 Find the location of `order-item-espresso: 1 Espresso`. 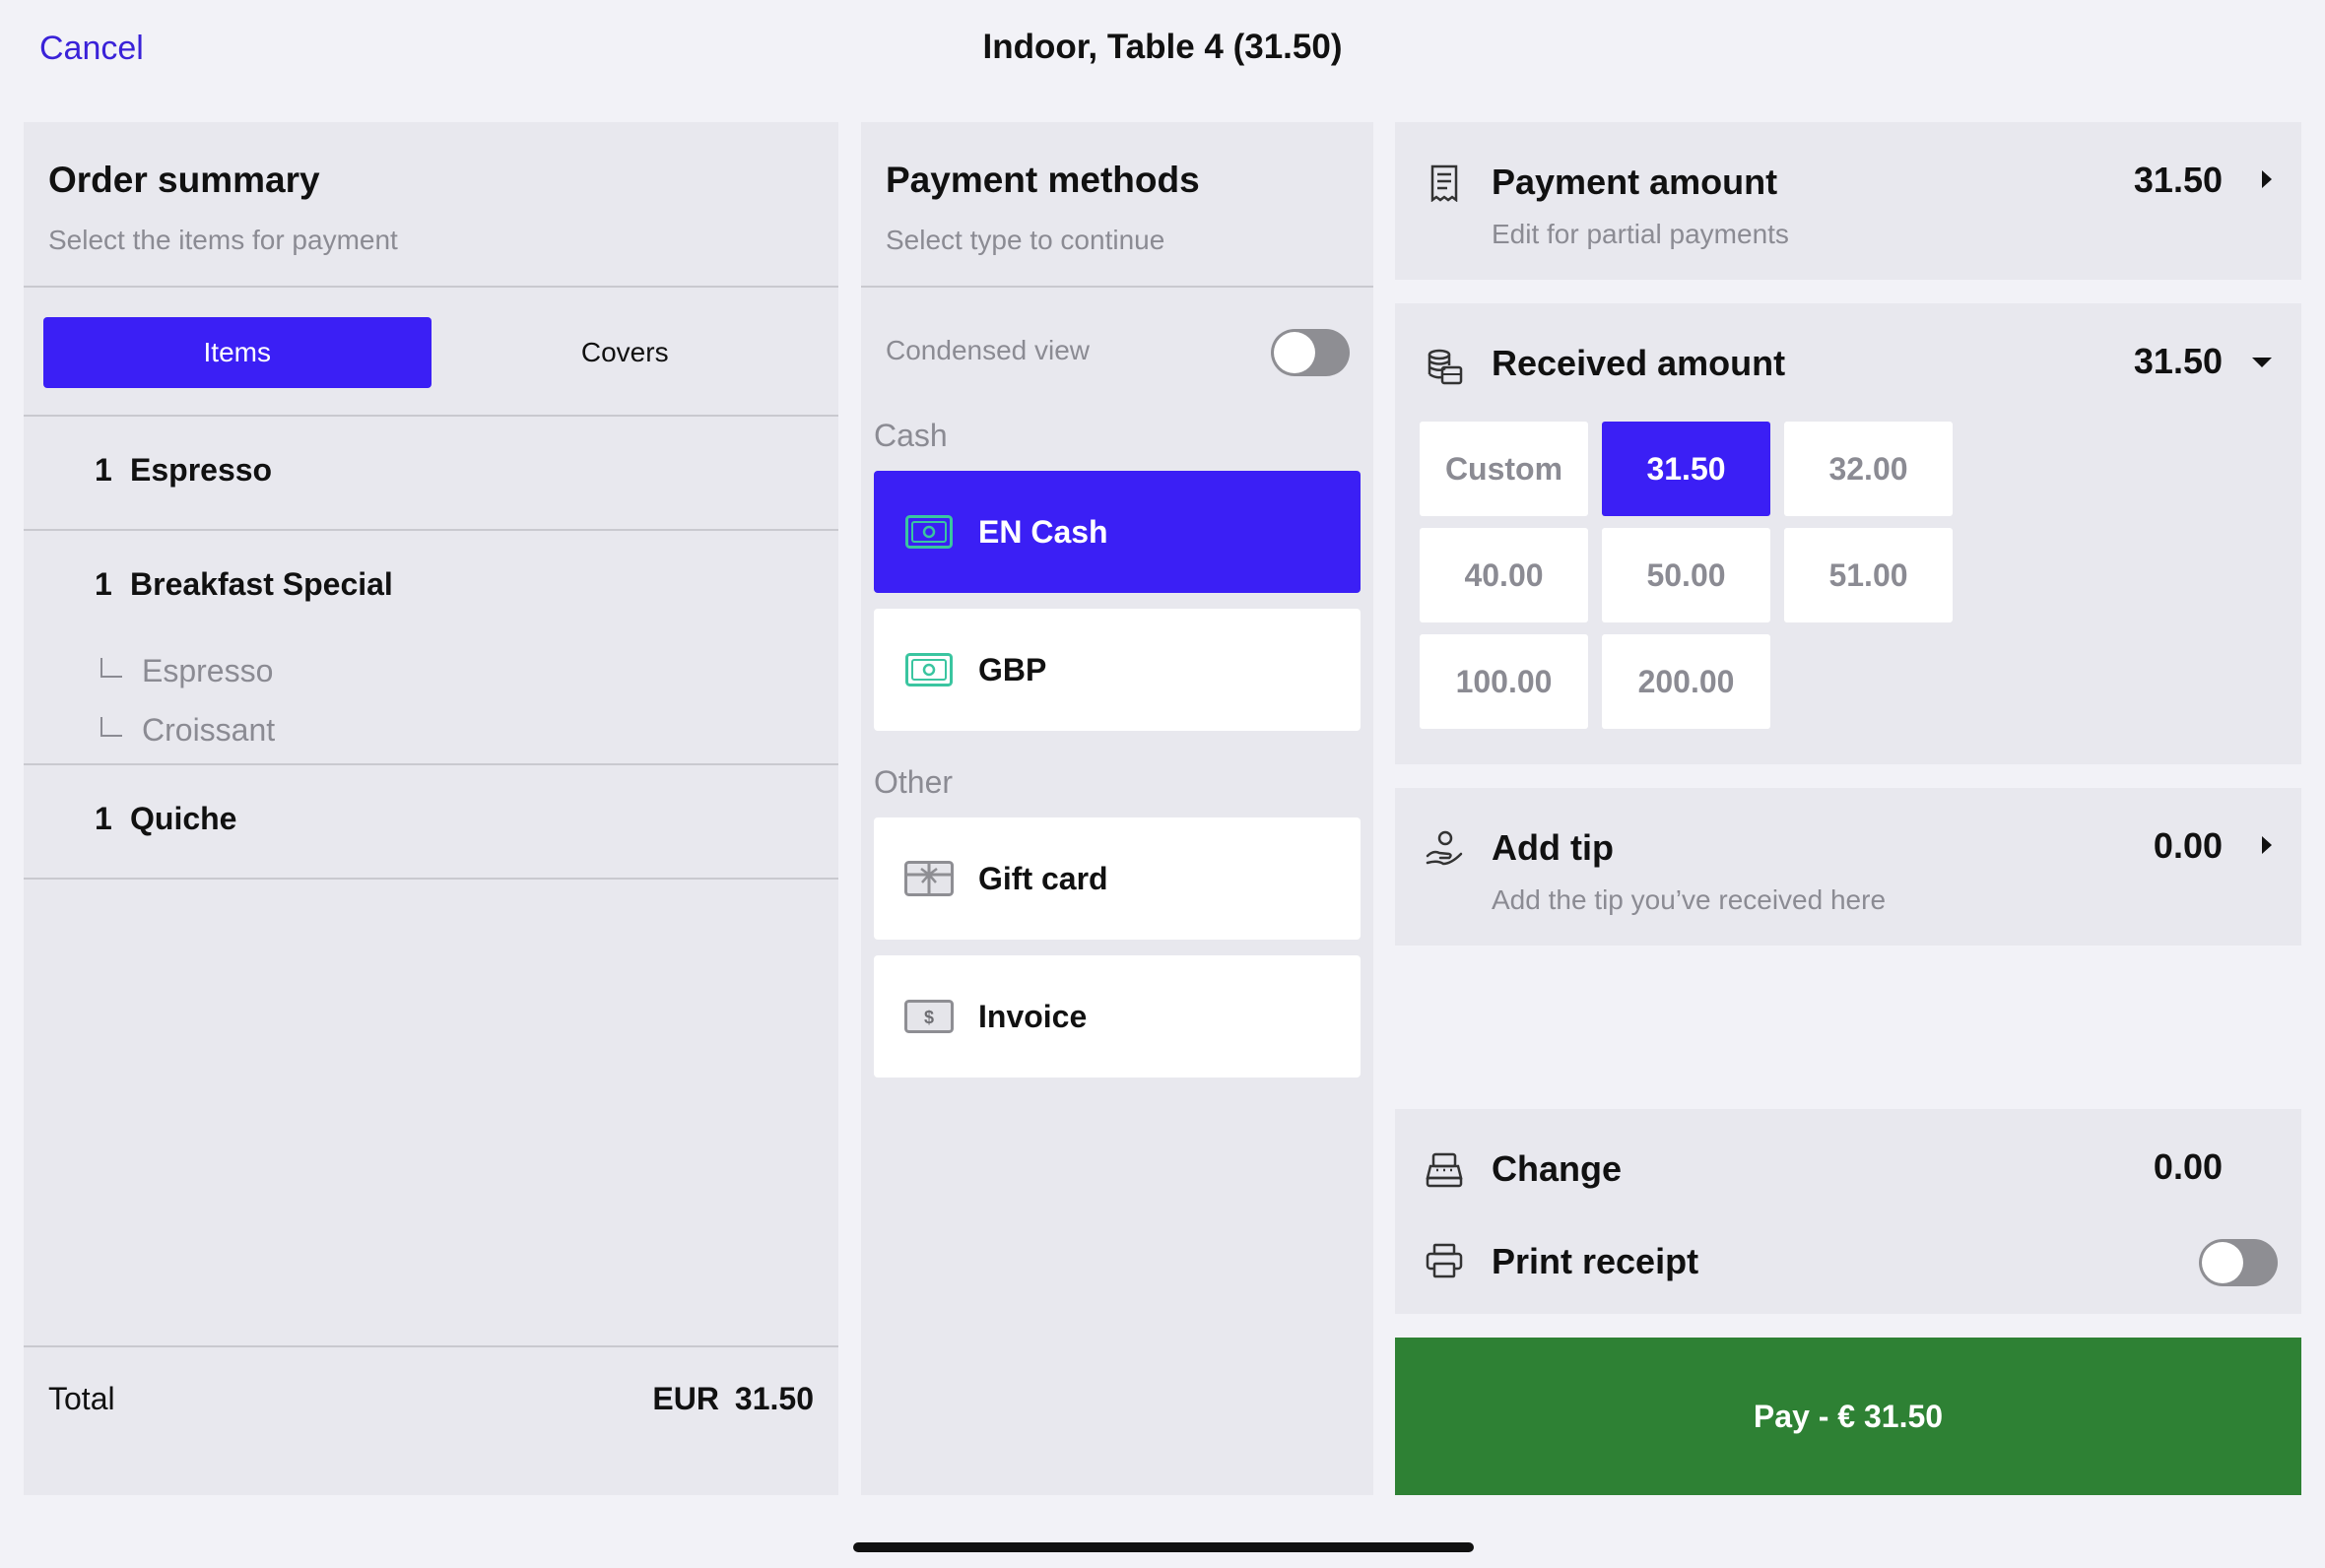

order-item-espresso: 1 Espresso is located at coordinates (431, 474).